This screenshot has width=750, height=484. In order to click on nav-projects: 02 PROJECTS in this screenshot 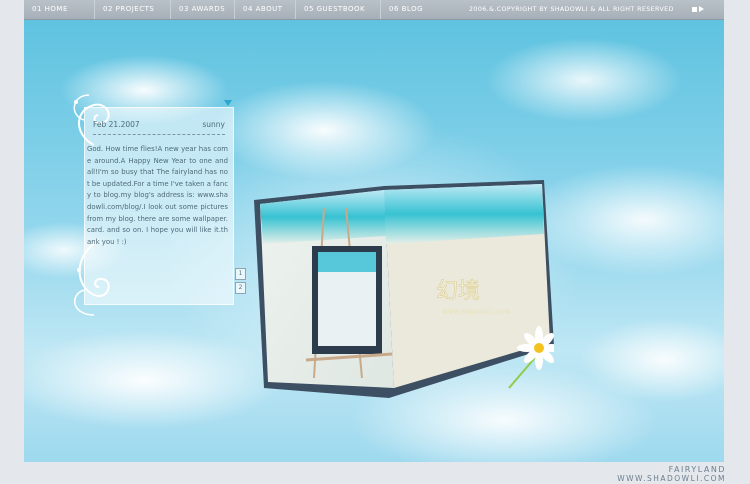, I will do `click(133, 9)`.